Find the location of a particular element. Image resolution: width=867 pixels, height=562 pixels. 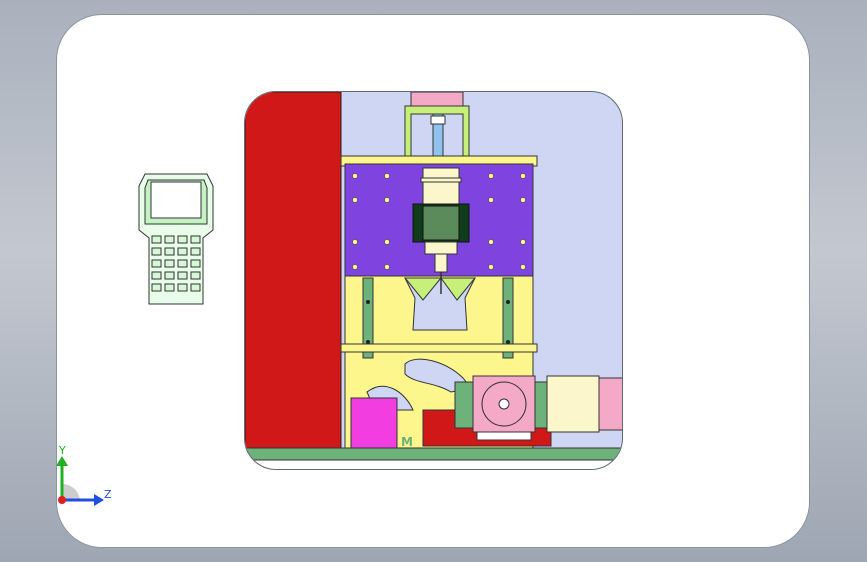

red-side-panel is located at coordinates (293, 280).